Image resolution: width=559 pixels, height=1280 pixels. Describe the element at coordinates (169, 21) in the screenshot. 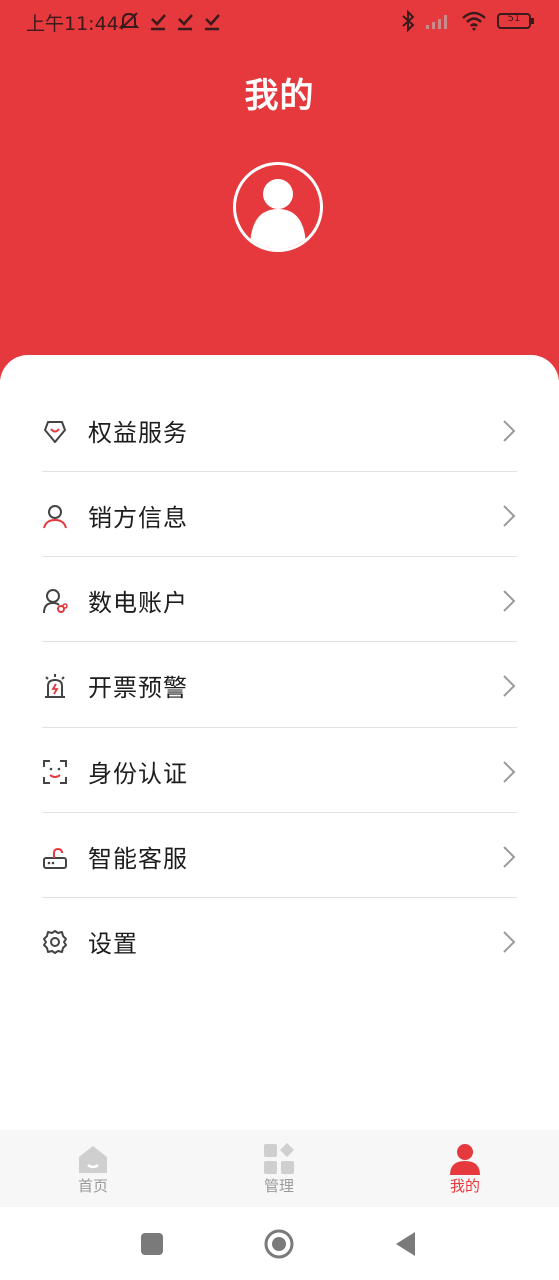

I see `status-notification-icons` at that location.